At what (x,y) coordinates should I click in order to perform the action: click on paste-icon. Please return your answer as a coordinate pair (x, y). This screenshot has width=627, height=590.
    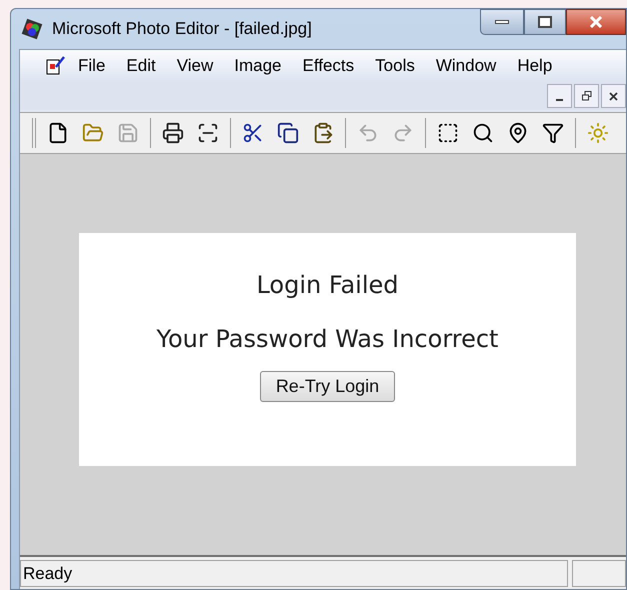
    Looking at the image, I should click on (323, 133).